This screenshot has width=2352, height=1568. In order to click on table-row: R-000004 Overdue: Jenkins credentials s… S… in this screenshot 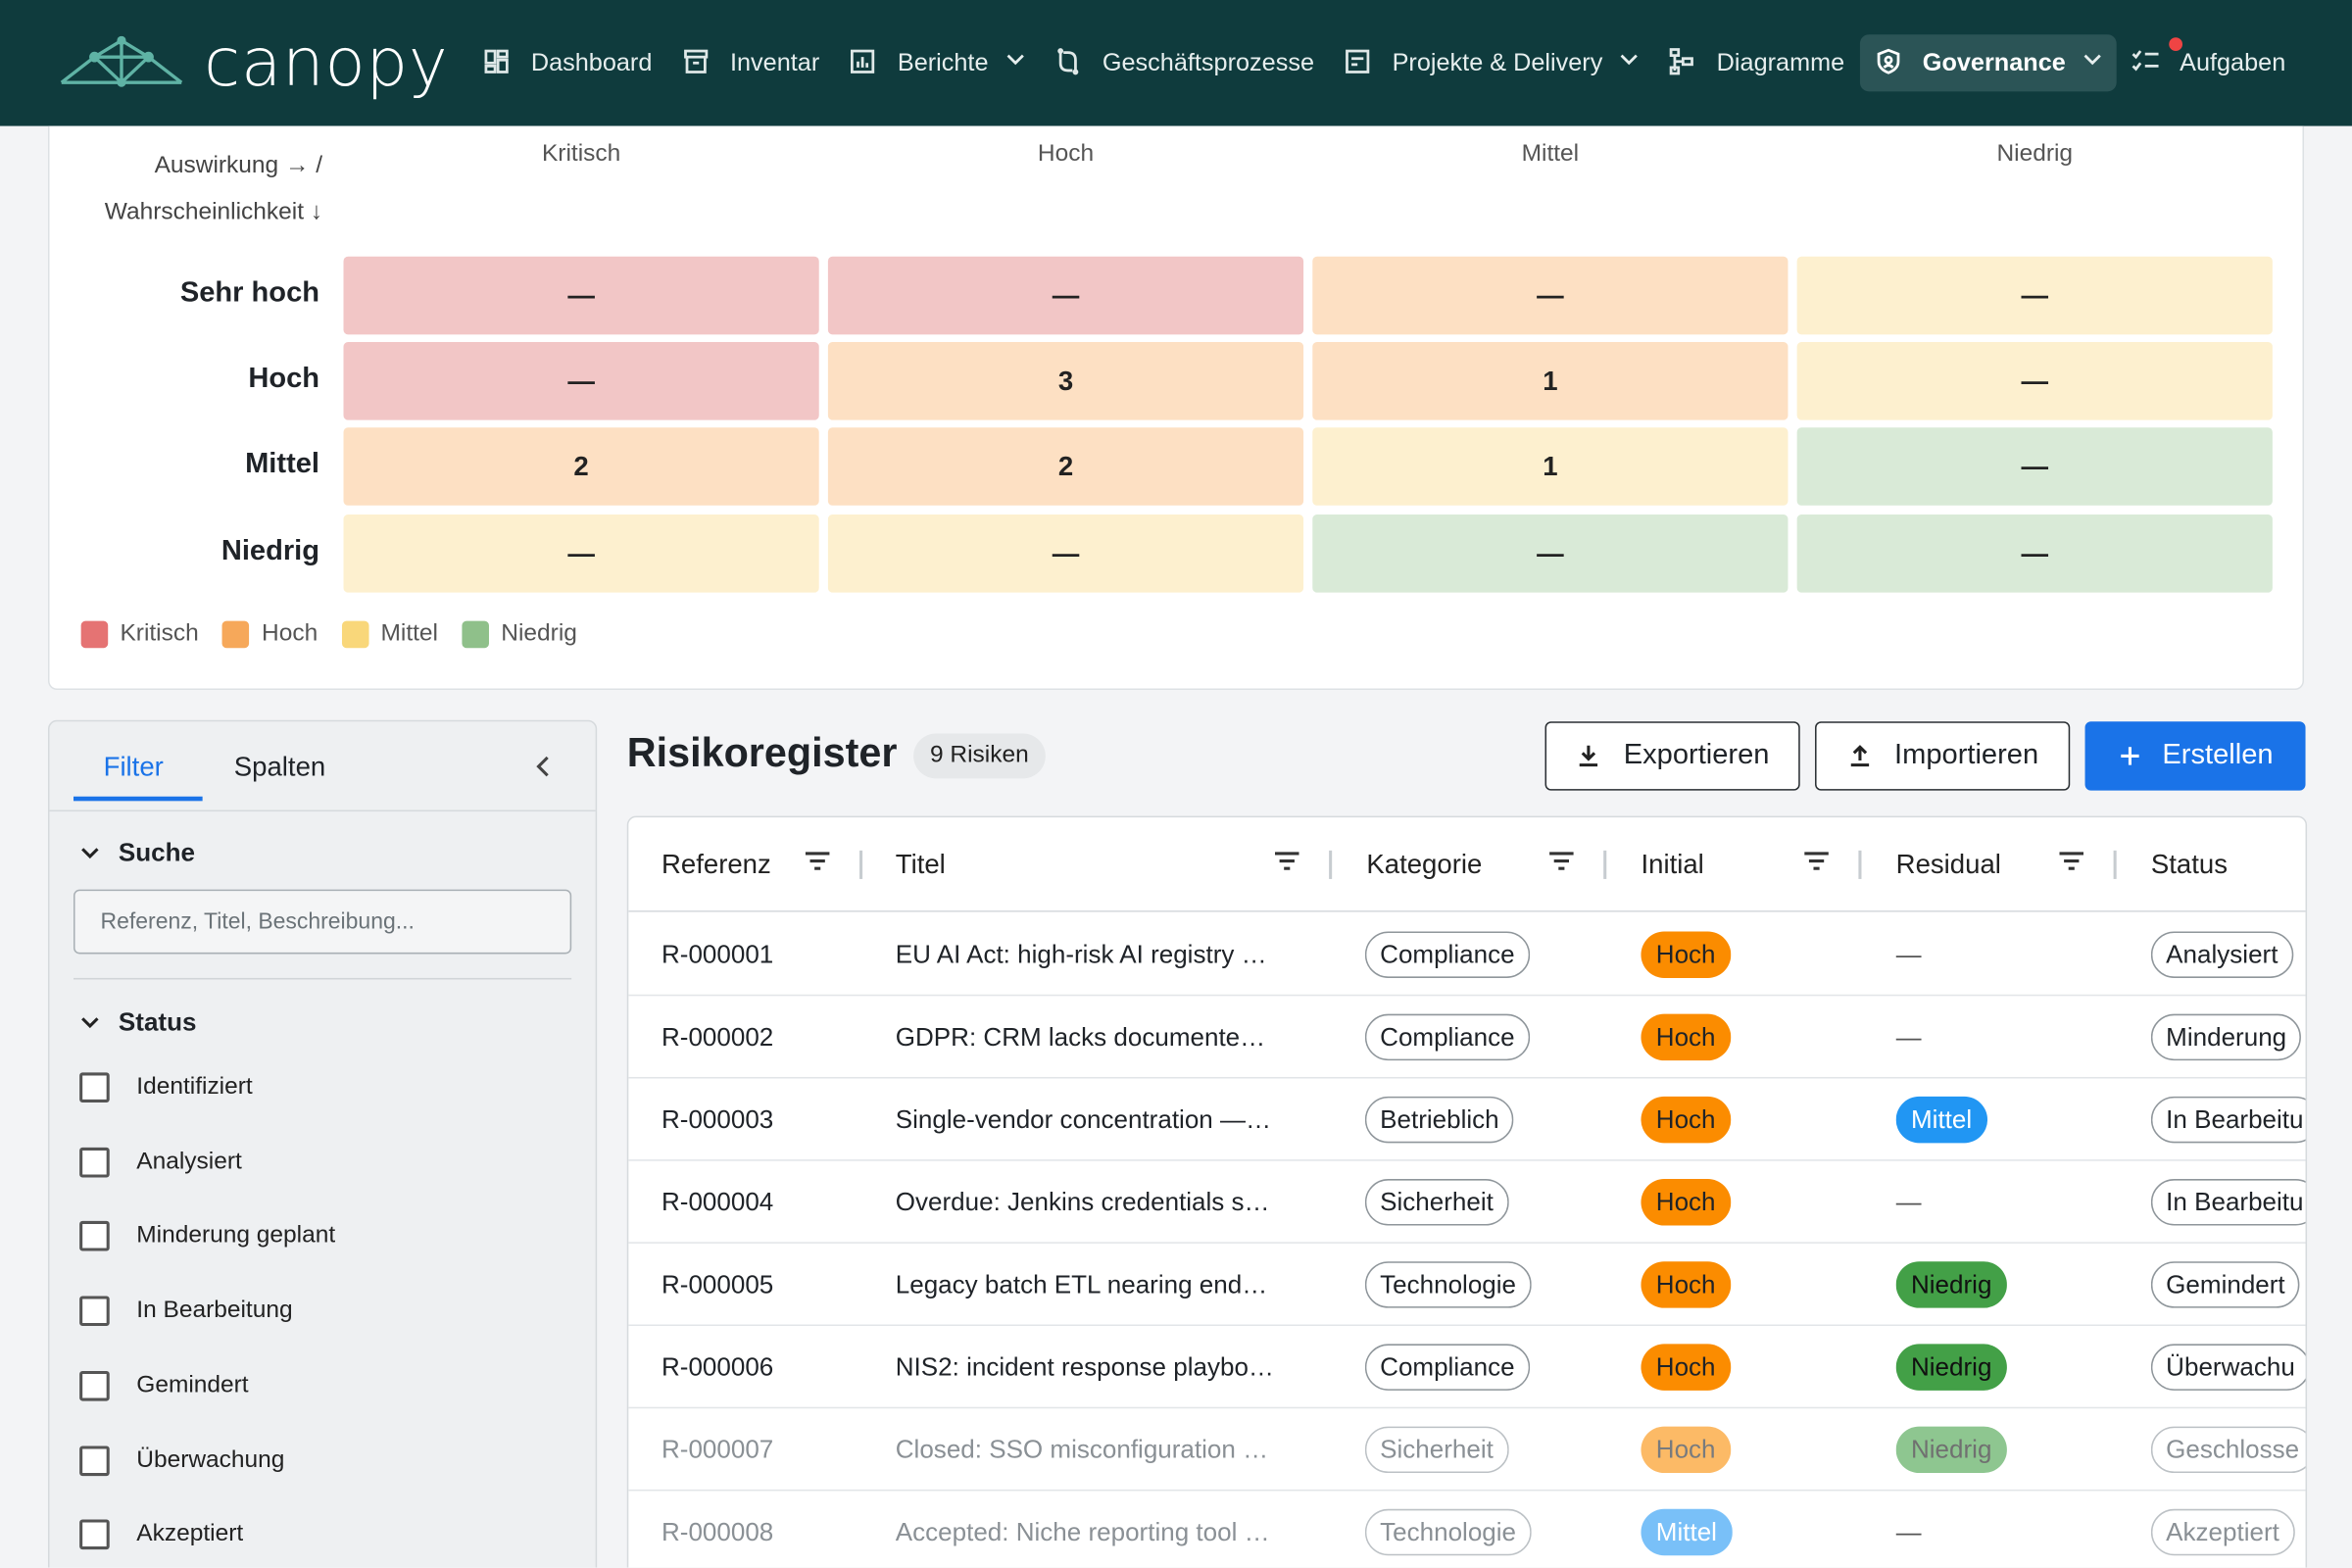, I will do `click(1467, 1202)`.